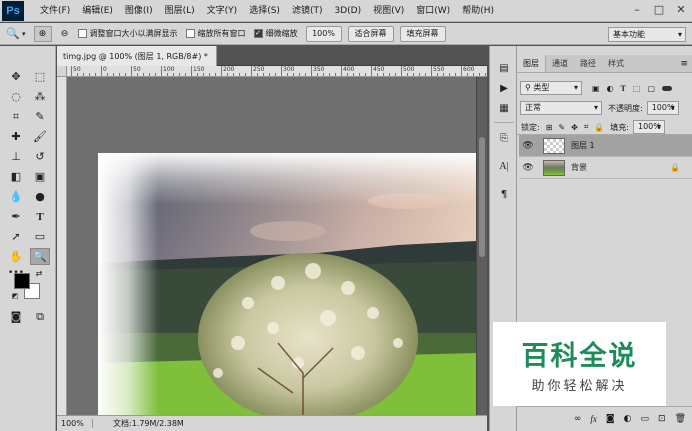 This screenshot has width=692, height=431. I want to click on tab-channels: 通道, so click(560, 63).